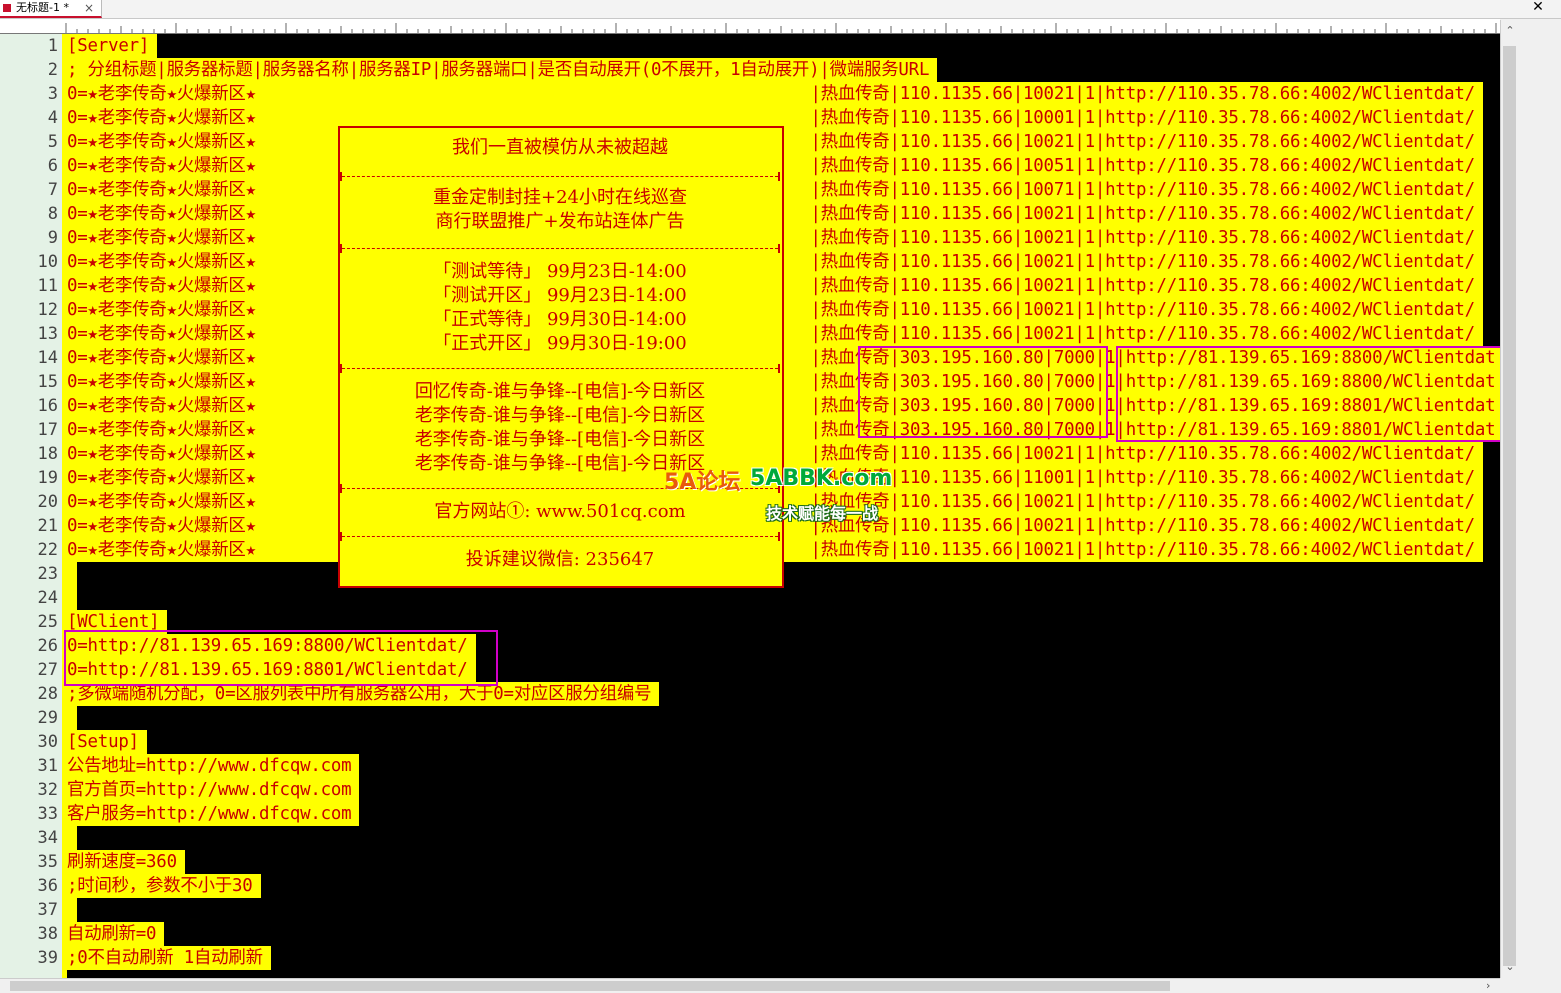 The image size is (1561, 993). What do you see at coordinates (782, 497) in the screenshot?
I see `watermark: 5A论坛 5ABBK.com 技术赋能每一战` at bounding box center [782, 497].